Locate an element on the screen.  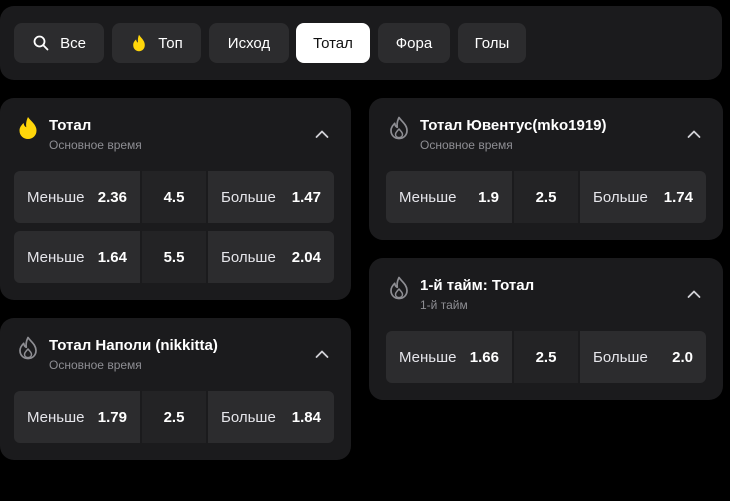
under-odd: 2.36 is located at coordinates (112, 197).